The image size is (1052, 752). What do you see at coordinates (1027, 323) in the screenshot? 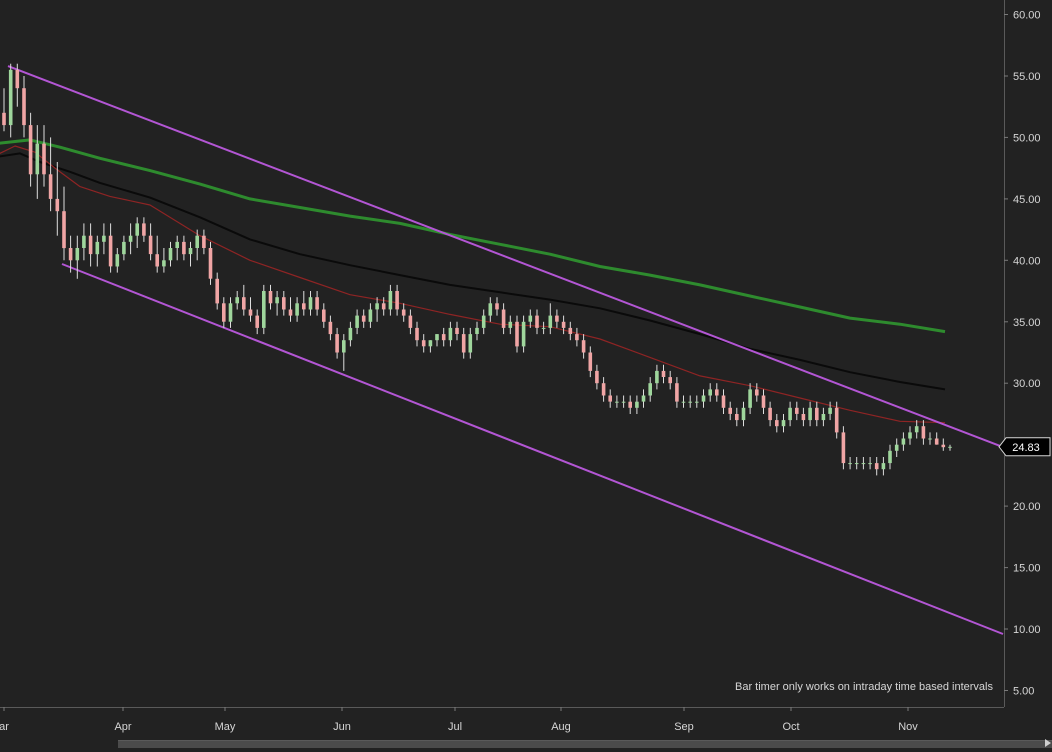
I see `price-tick-label: 35.00` at bounding box center [1027, 323].